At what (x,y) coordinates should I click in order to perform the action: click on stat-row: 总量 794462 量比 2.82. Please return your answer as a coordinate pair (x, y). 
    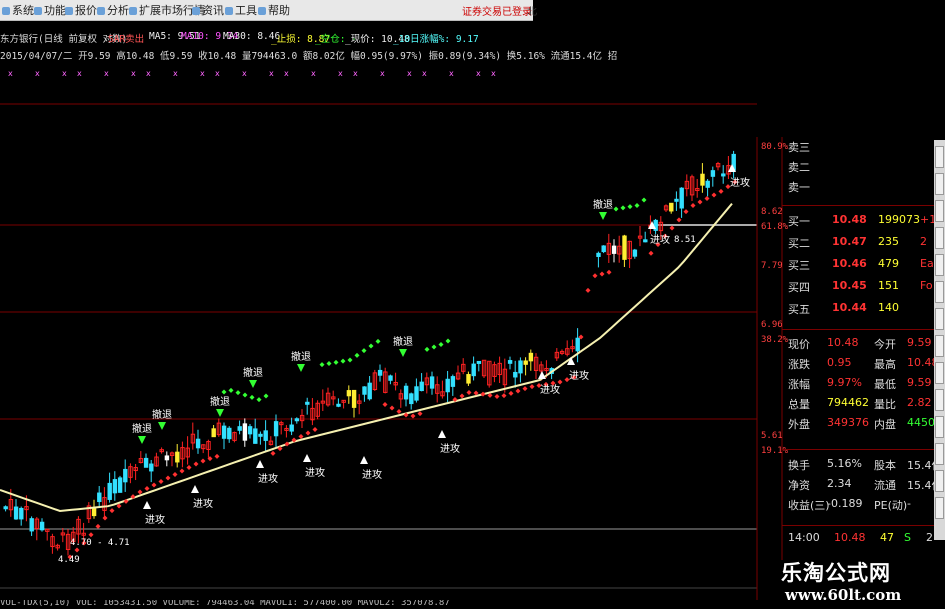
    Looking at the image, I should click on (858, 406).